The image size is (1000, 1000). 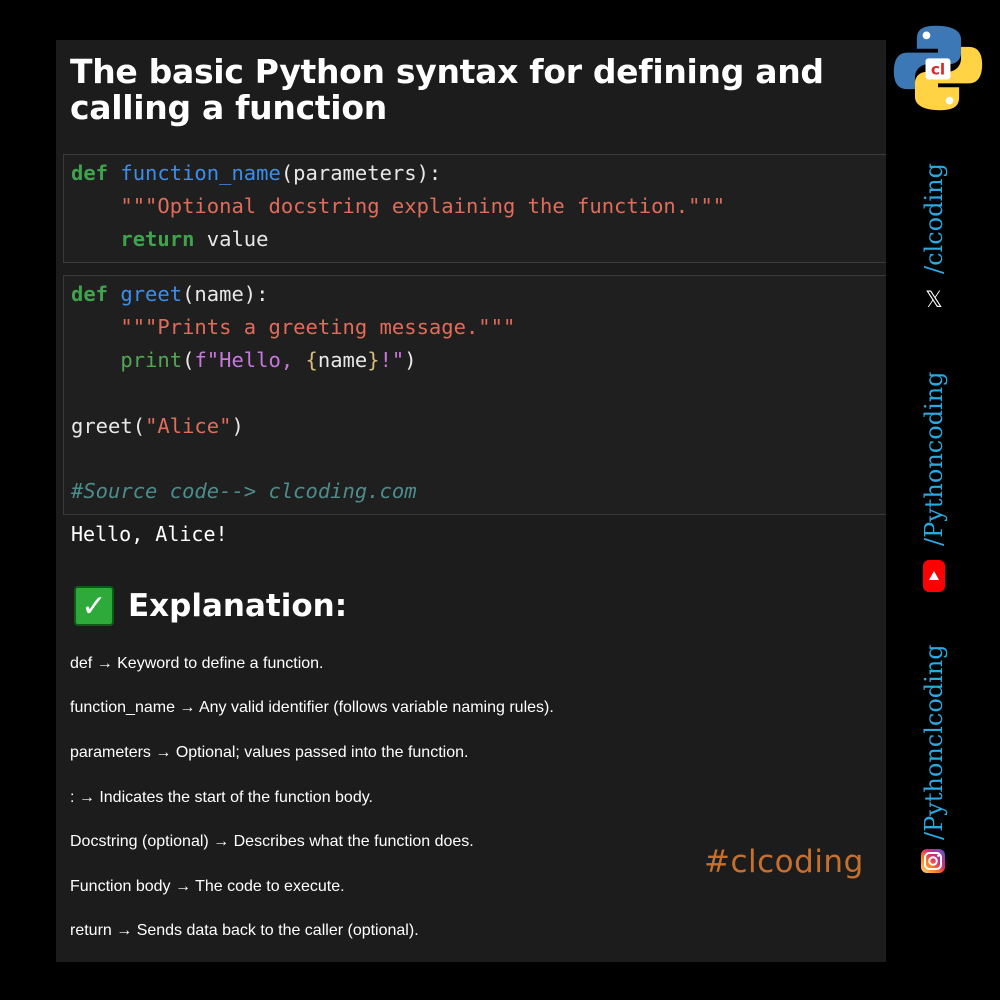 I want to click on fstring-token: f"Hello,, so click(x=250, y=360).